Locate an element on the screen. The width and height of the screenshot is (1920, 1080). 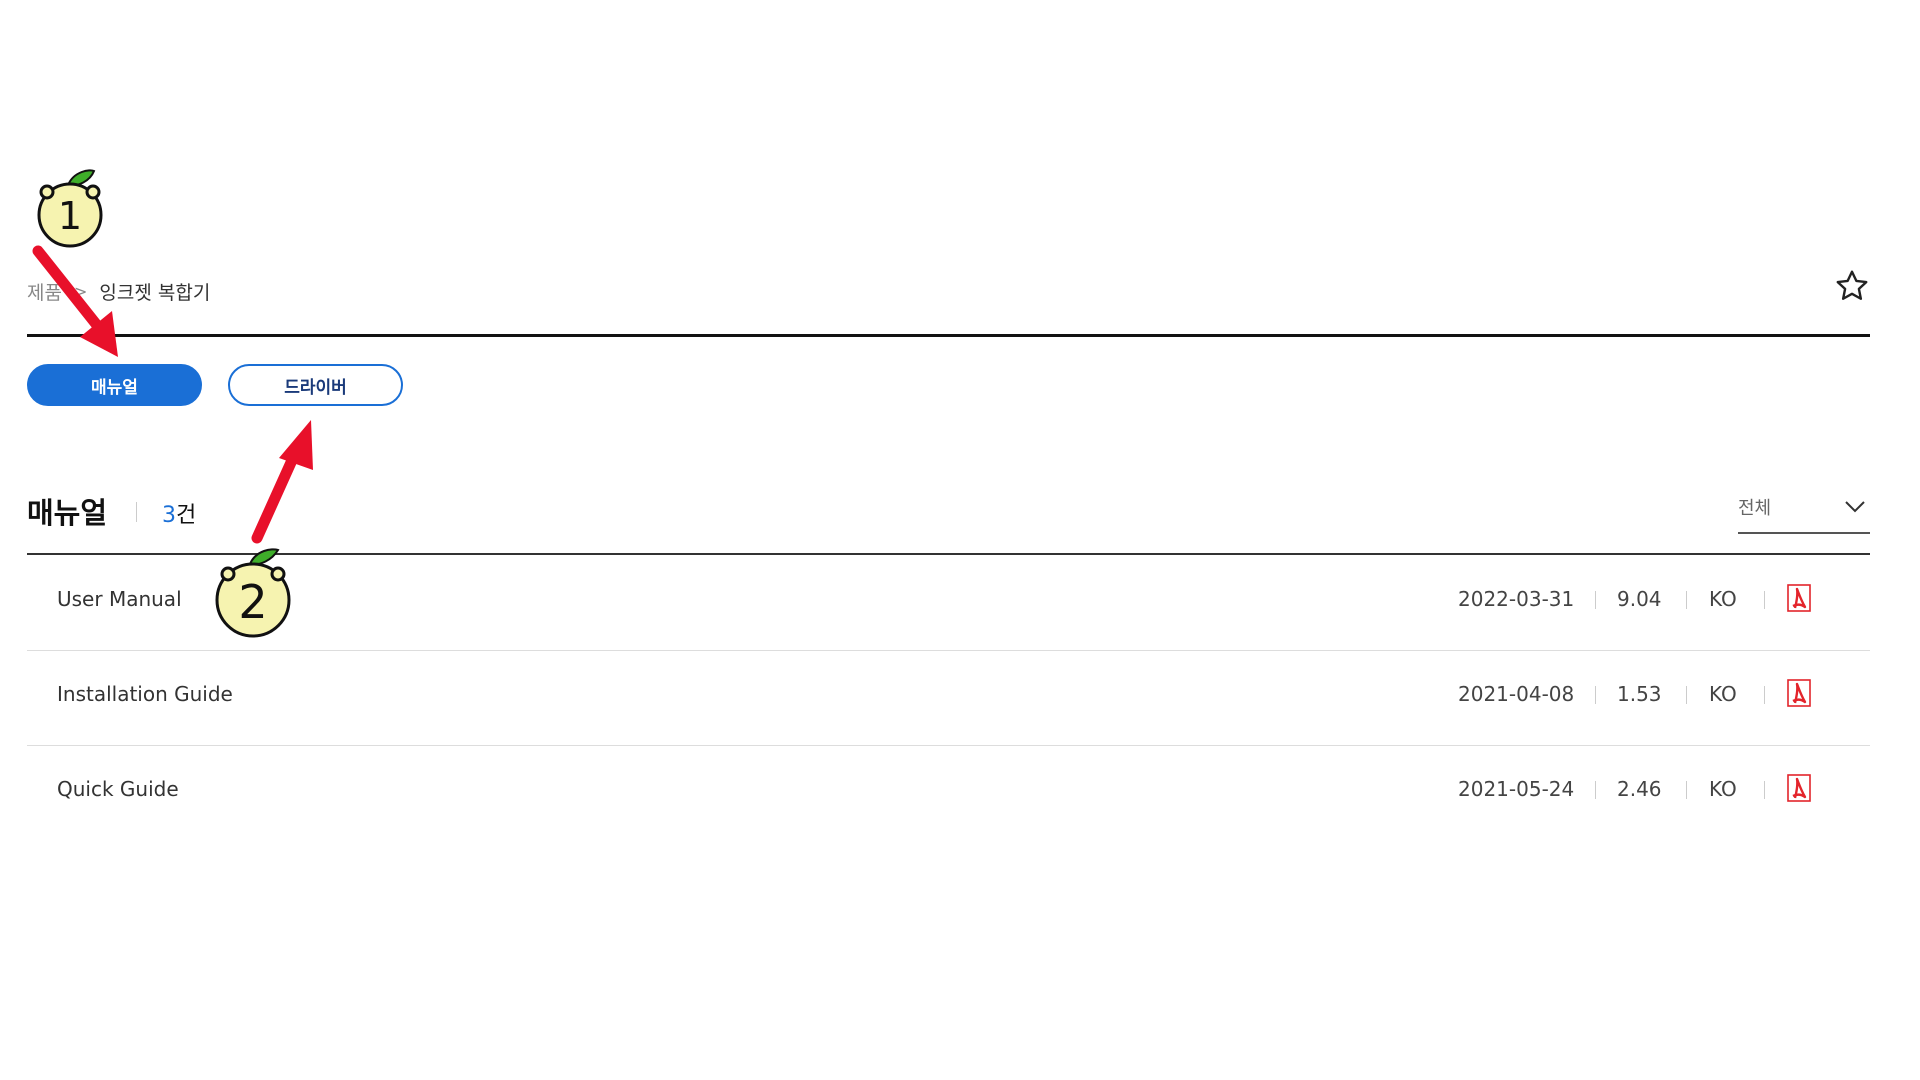
document-row: User Manual 2022-03-31 9.04 KO is located at coordinates (948, 603).